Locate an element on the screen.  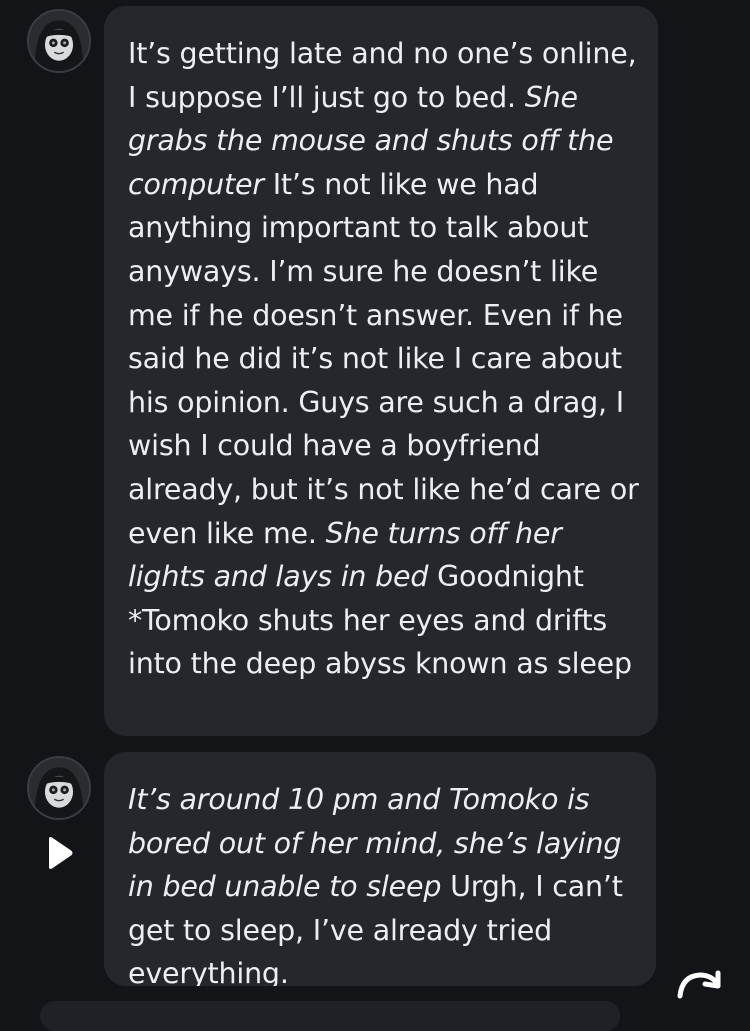
play-voice-button is located at coordinates (60, 853).